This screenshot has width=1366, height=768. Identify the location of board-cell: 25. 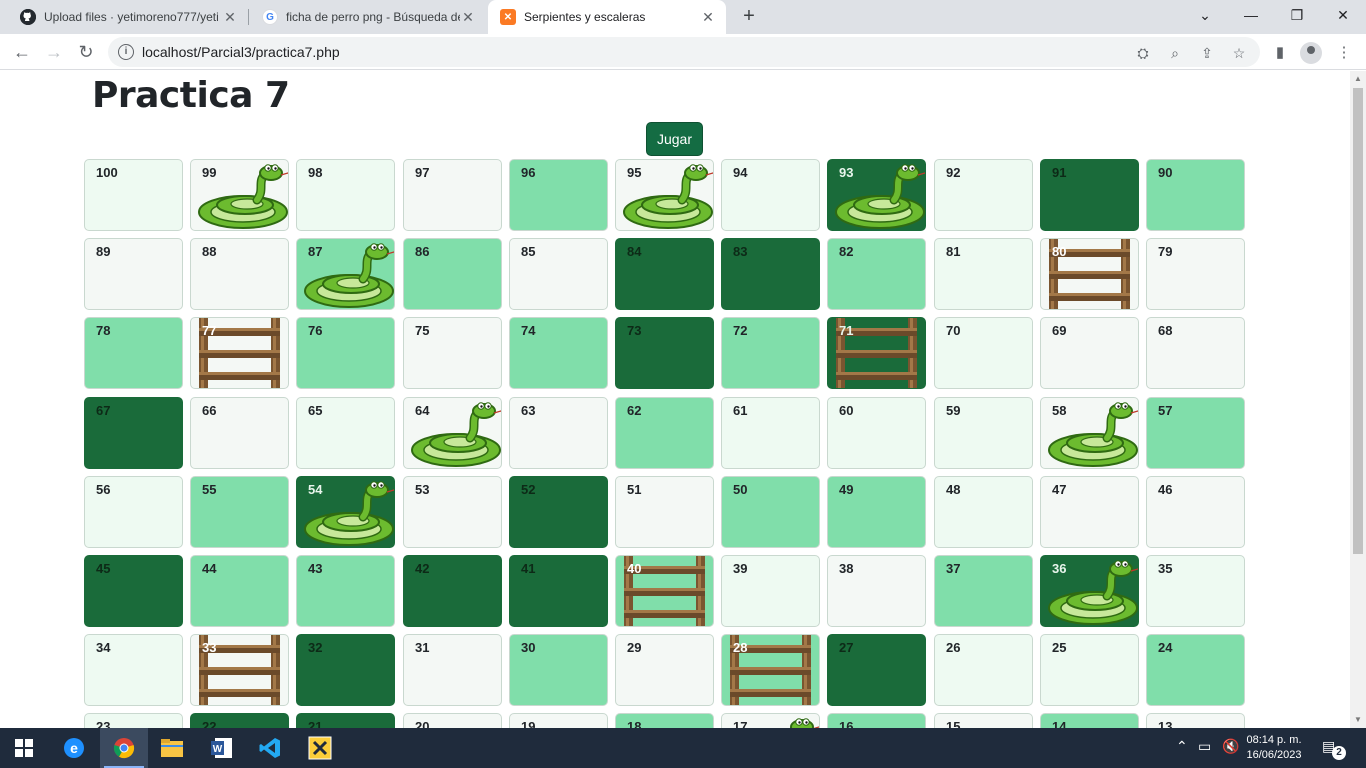
(1089, 670).